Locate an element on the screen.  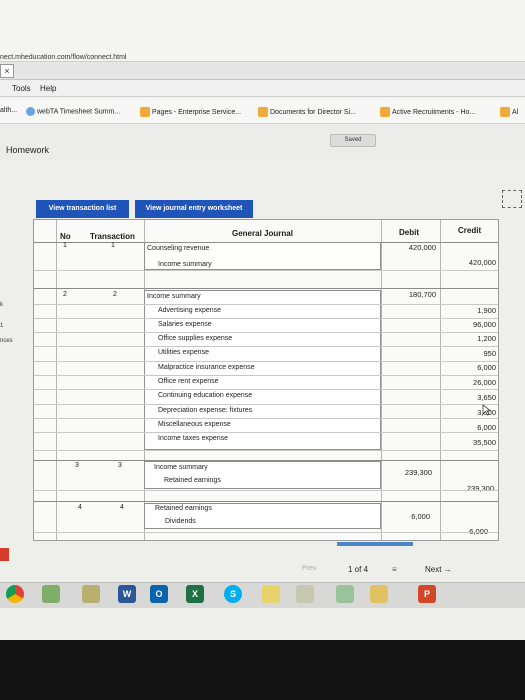
view-transaction-list-button: View transaction list is located at coordinates (82, 209).